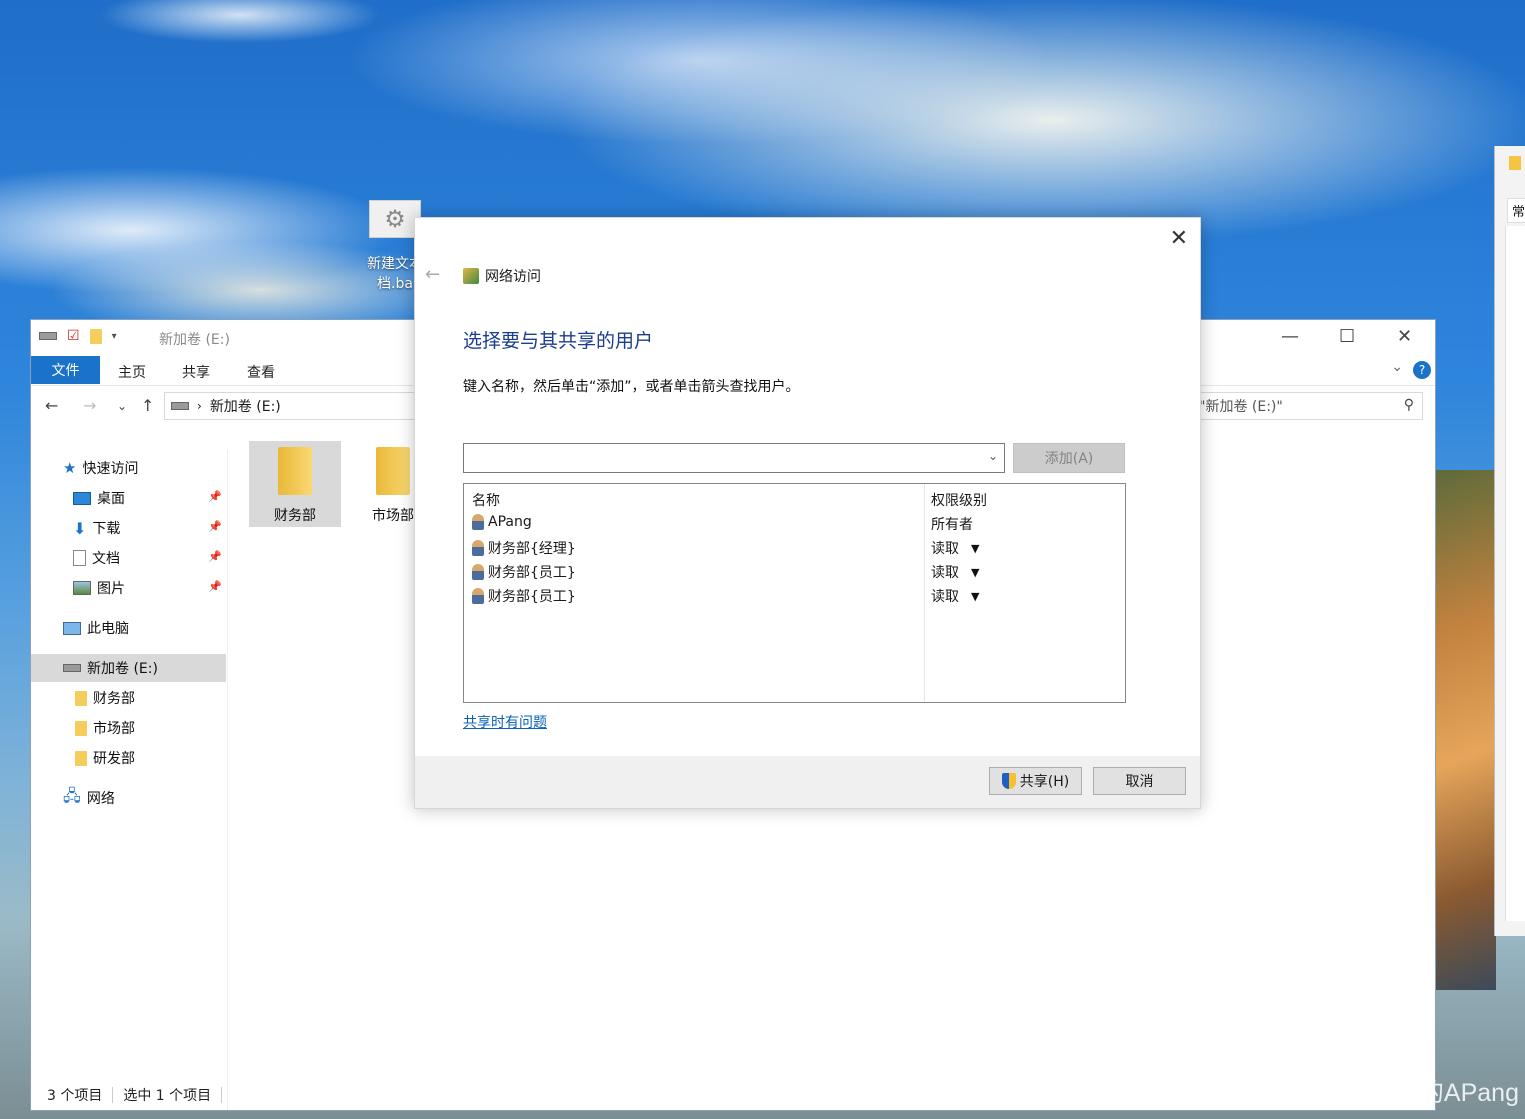 The width and height of the screenshot is (1525, 1119). I want to click on user-name: 财务部{员工}, so click(532, 573).